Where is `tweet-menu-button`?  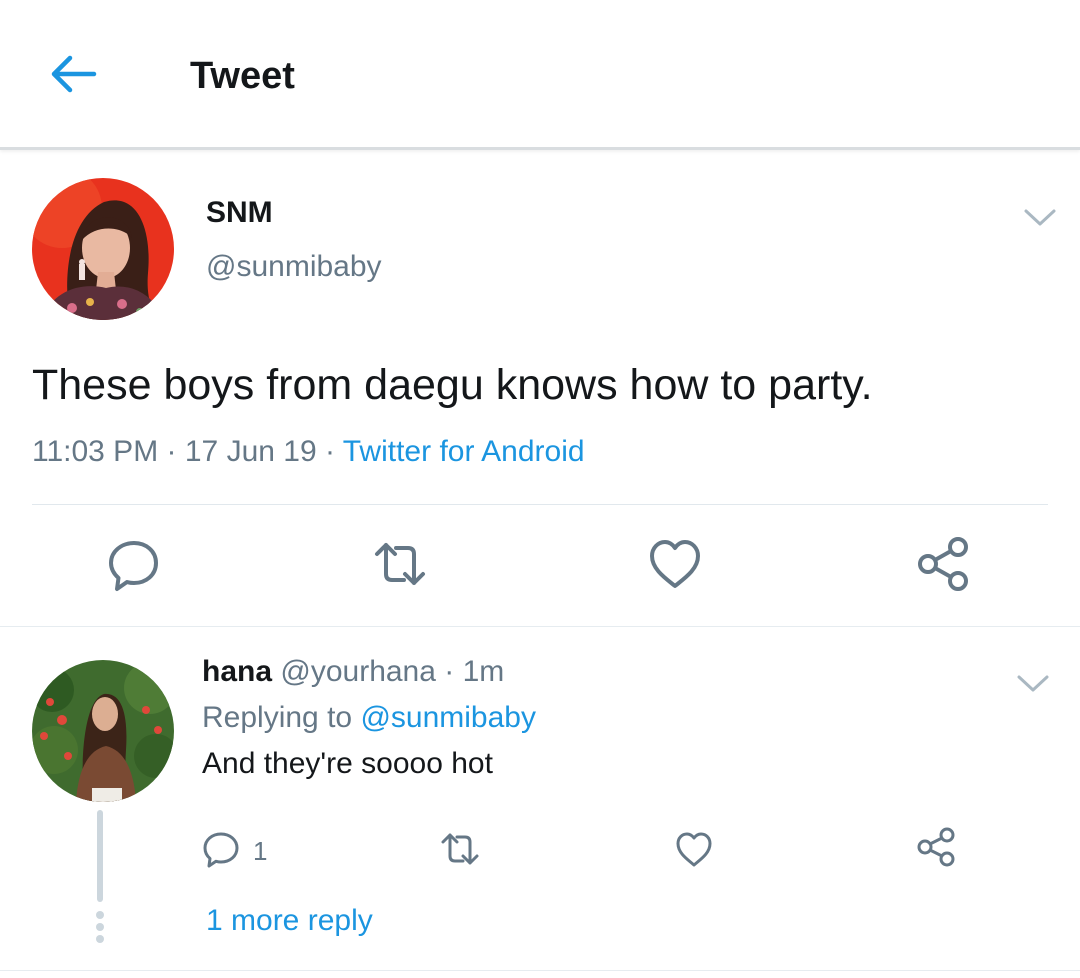 tweet-menu-button is located at coordinates (1040, 217).